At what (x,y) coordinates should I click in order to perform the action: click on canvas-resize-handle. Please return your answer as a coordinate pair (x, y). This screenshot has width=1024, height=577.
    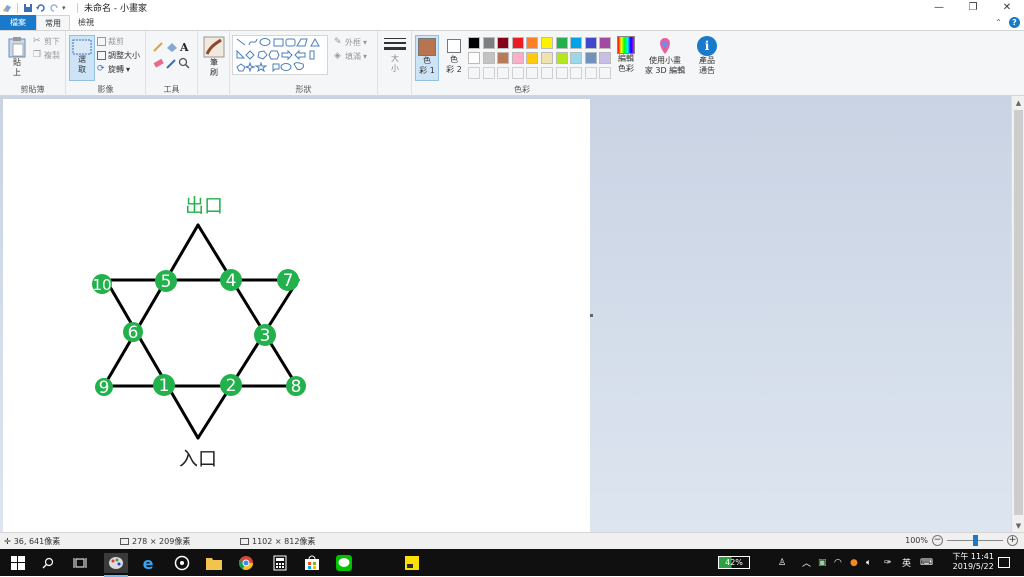
    Looking at the image, I should click on (591, 315).